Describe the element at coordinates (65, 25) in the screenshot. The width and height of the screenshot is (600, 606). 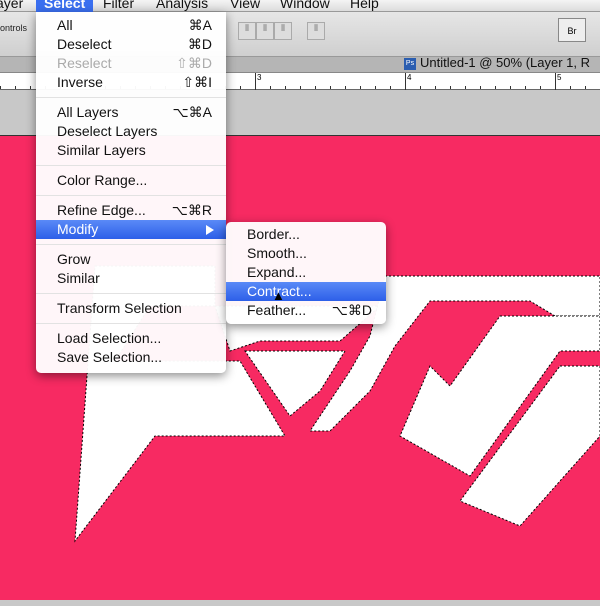
I see `label: All` at that location.